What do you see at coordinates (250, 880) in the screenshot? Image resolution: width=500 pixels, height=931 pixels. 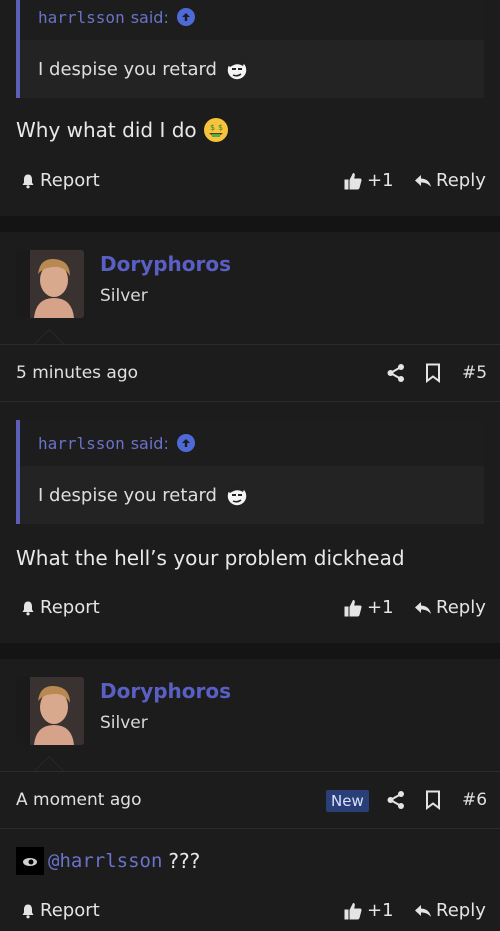 I see `post-6-body: @harrlsson ??? Report +1 Reply` at bounding box center [250, 880].